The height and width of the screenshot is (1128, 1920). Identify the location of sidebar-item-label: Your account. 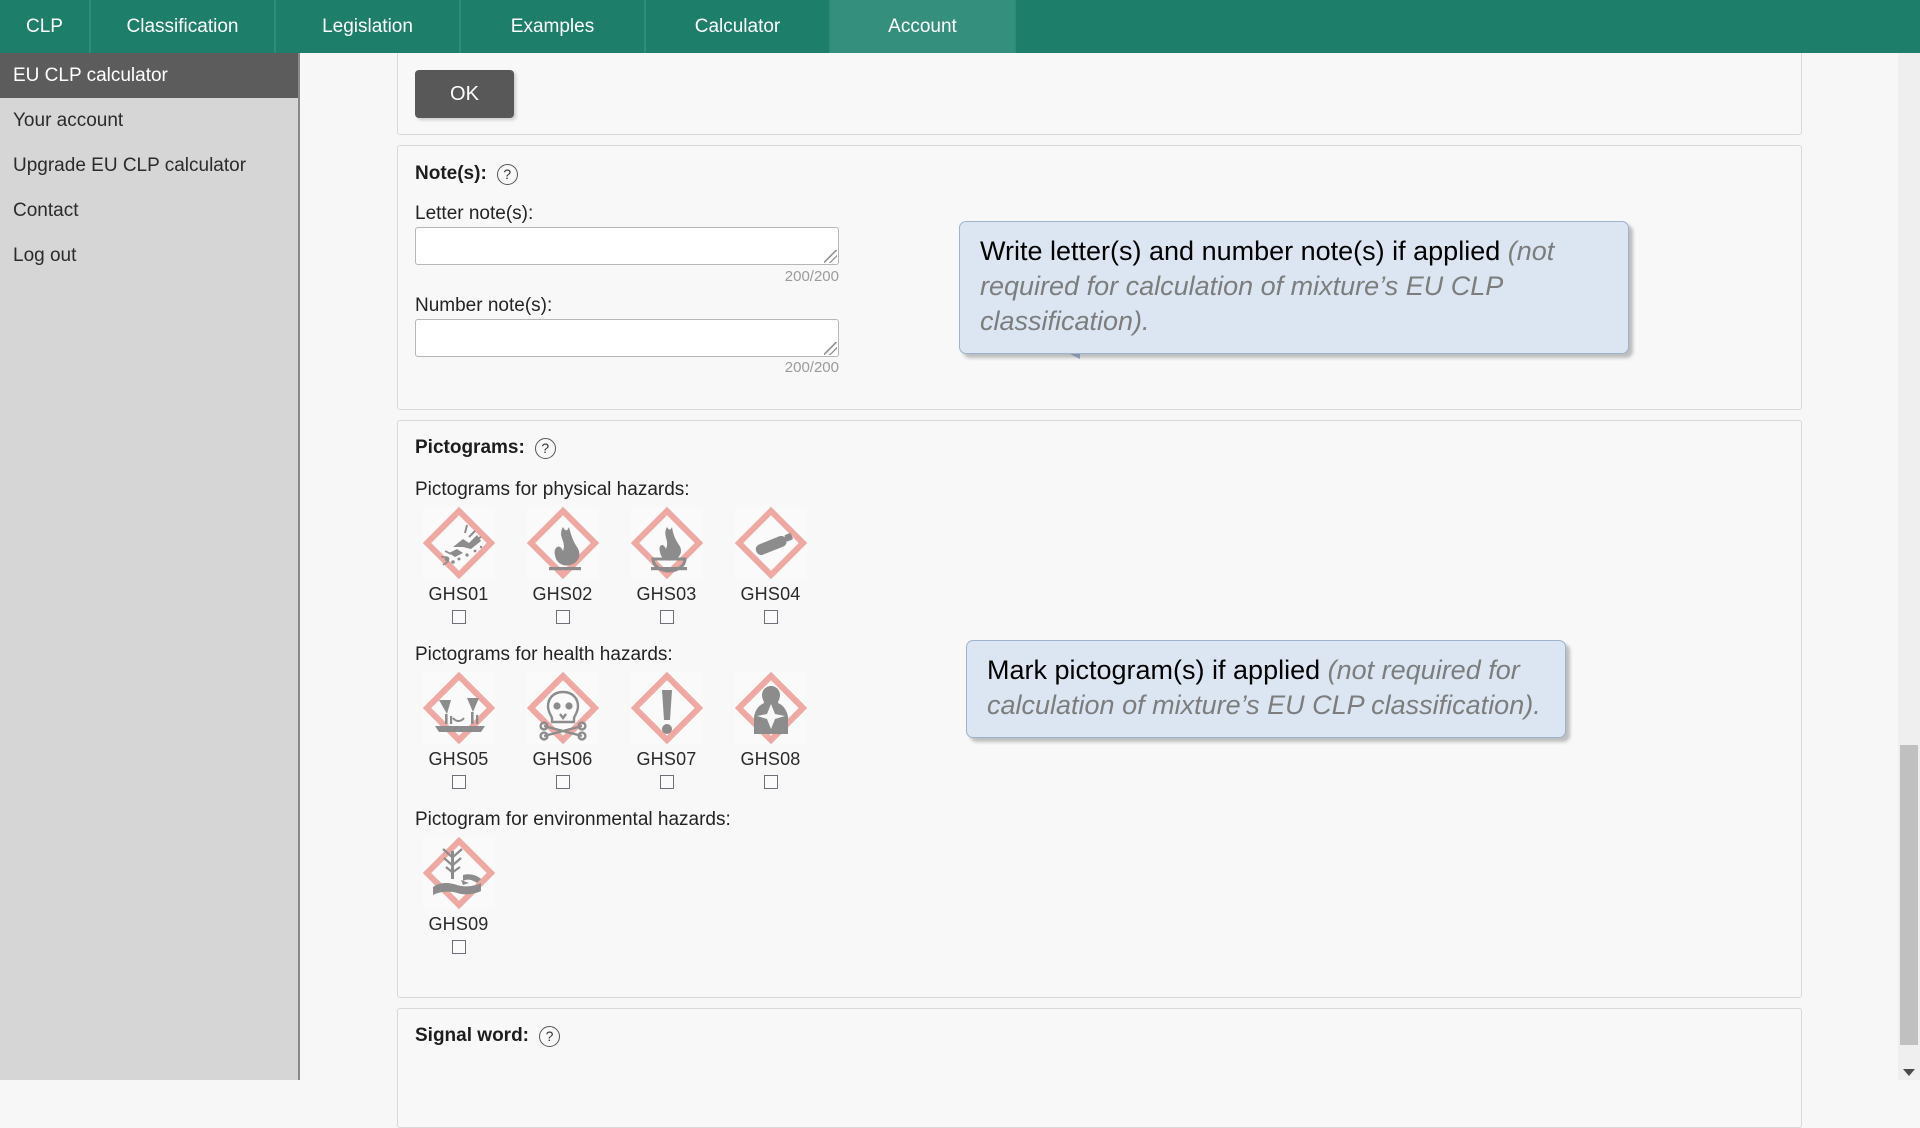
(68, 120).